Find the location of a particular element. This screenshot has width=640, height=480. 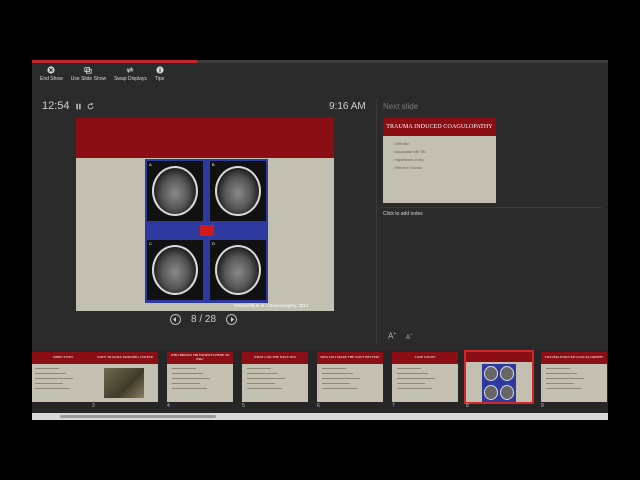

end-show-label: End Show is located at coordinates (51, 79).